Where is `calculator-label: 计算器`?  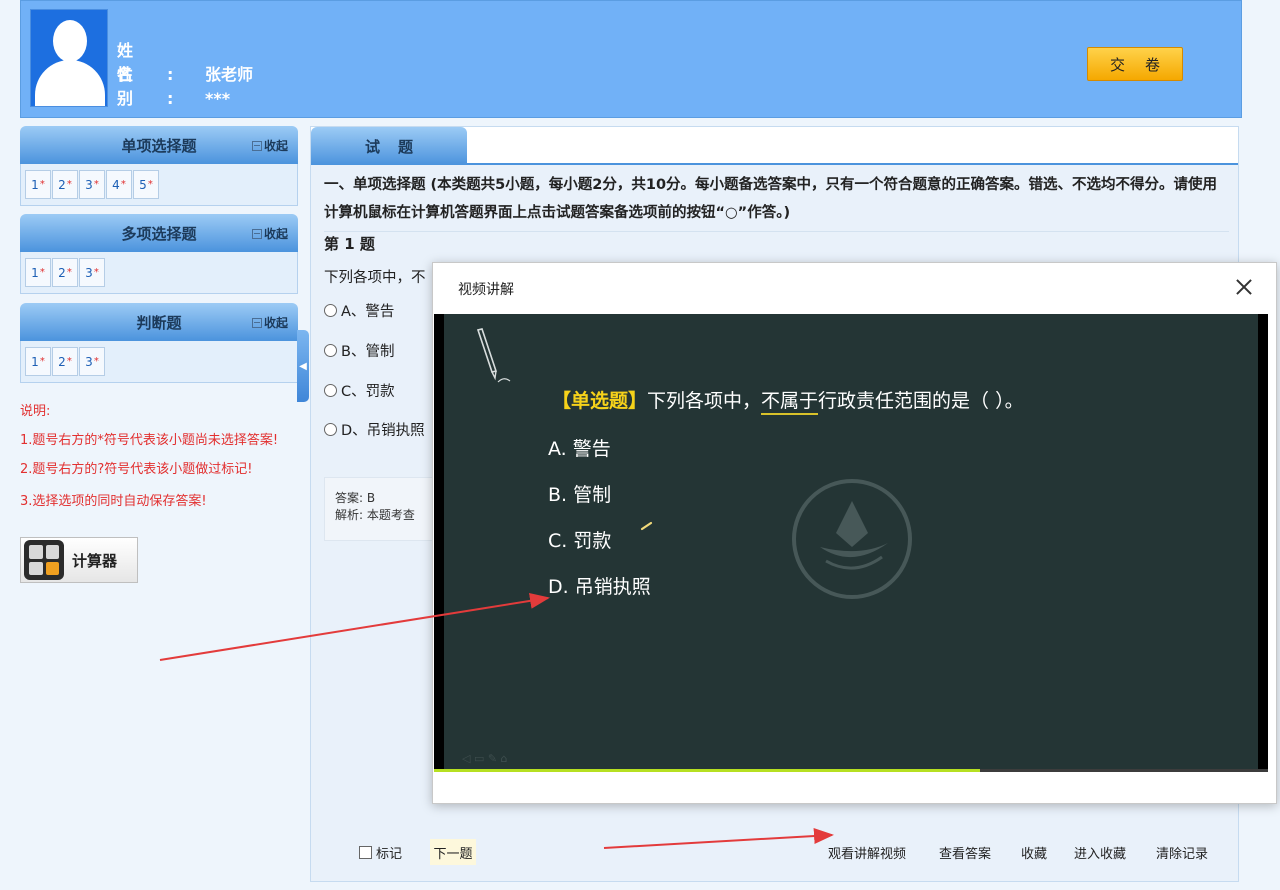
calculator-label: 计算器 is located at coordinates (95, 560).